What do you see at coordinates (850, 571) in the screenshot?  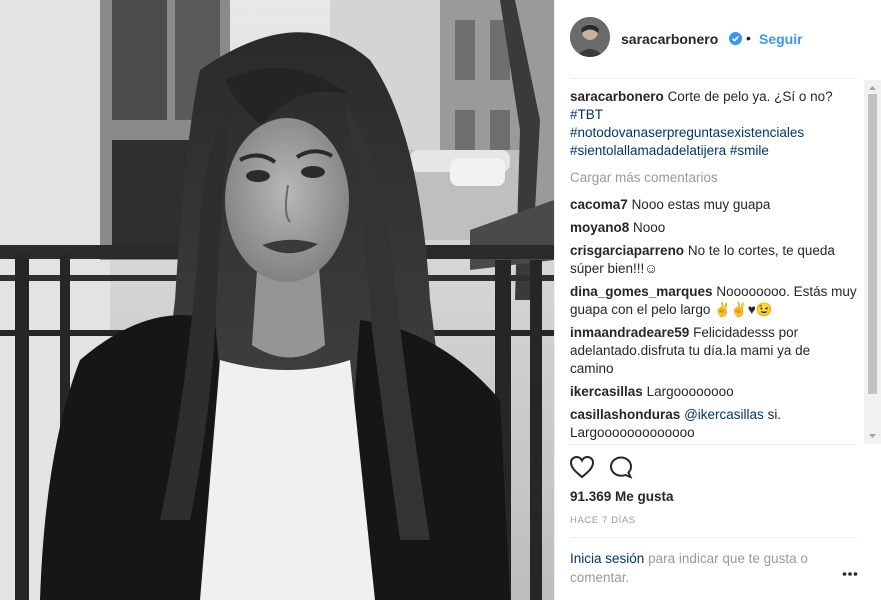 I see `more-options-icon` at bounding box center [850, 571].